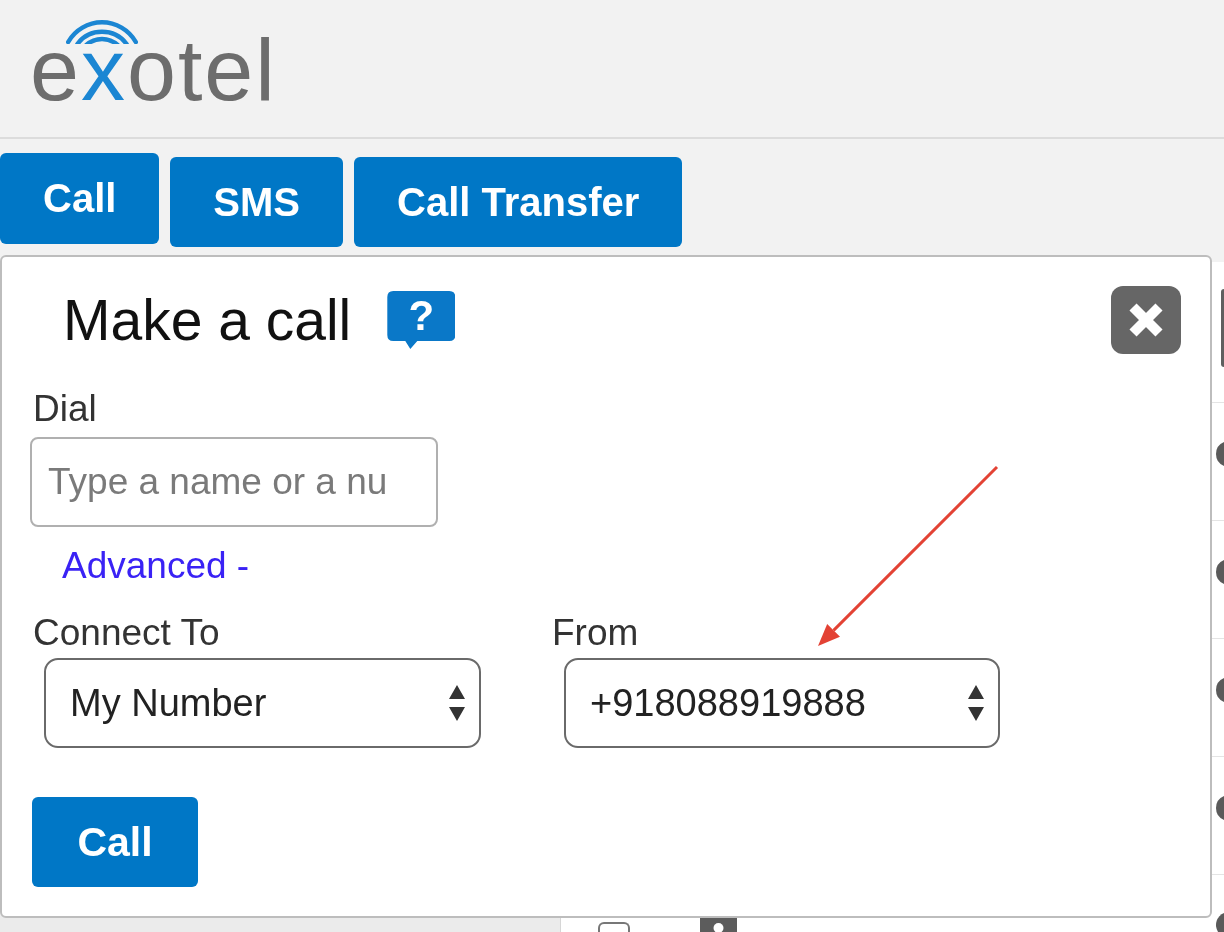 This screenshot has width=1224, height=932. Describe the element at coordinates (207, 320) in the screenshot. I see `dialog-title: Make a call` at that location.